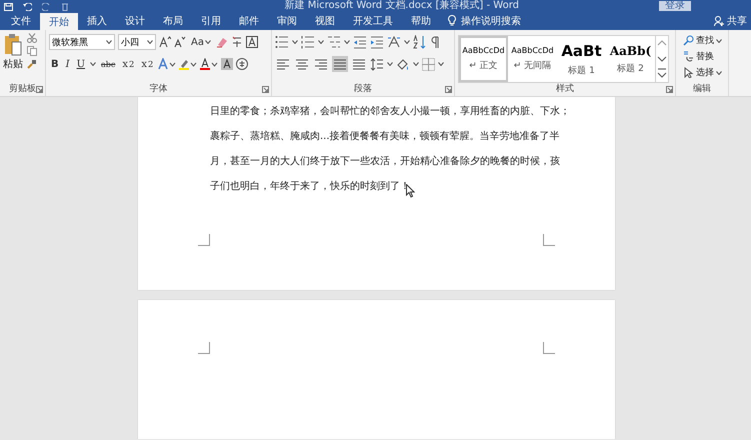  Describe the element at coordinates (32, 38) in the screenshot. I see `scissors-icon` at that location.